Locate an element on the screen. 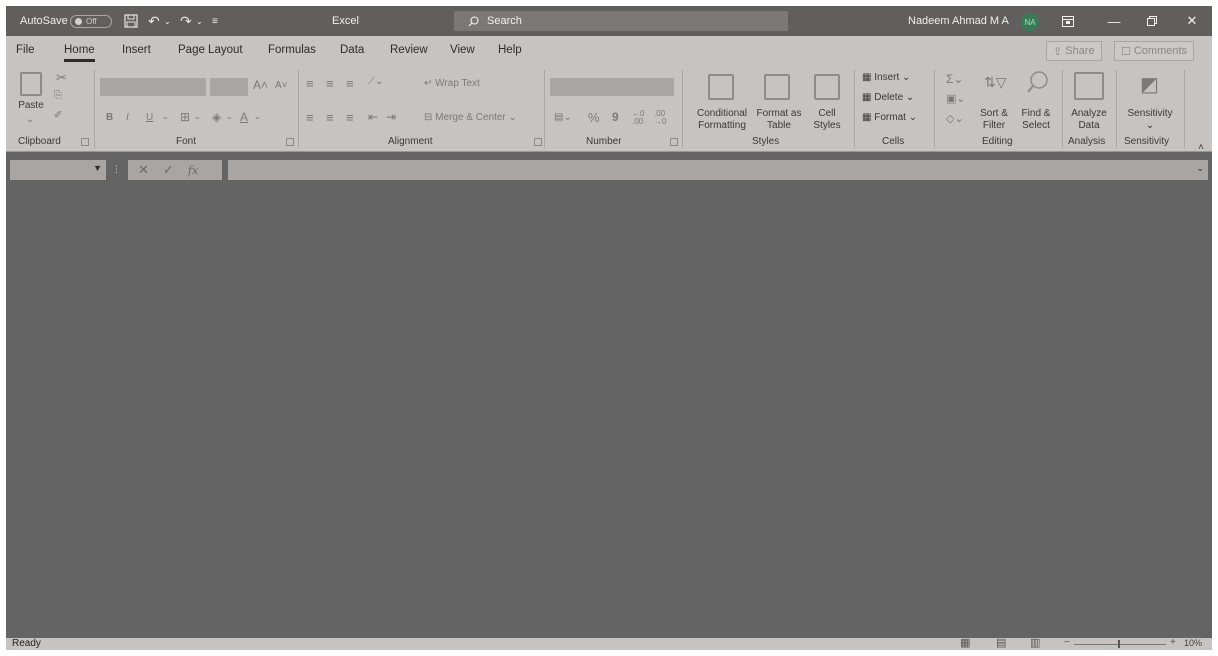 The image size is (1218, 656). insert-function-icon: fx is located at coordinates (193, 170).